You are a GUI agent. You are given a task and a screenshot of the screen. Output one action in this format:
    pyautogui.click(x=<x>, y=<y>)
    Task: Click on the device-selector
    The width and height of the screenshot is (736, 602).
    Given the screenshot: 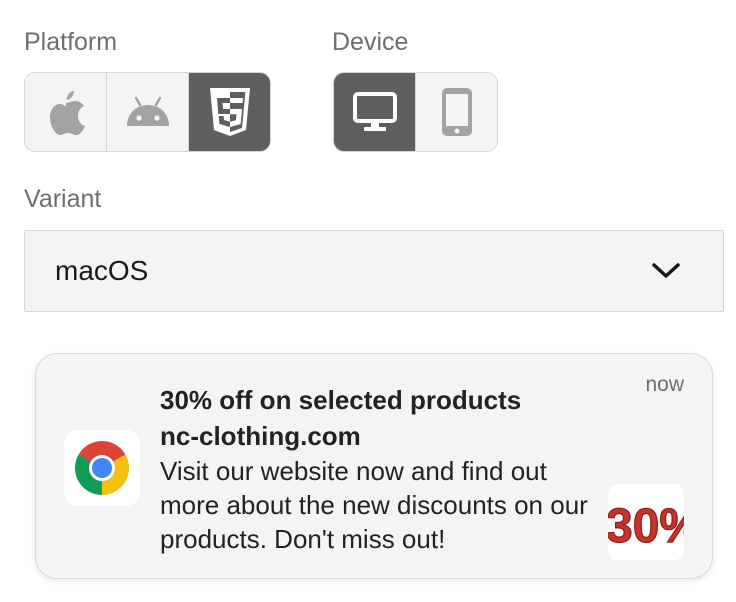 What is the action you would take?
    pyautogui.click(x=415, y=112)
    